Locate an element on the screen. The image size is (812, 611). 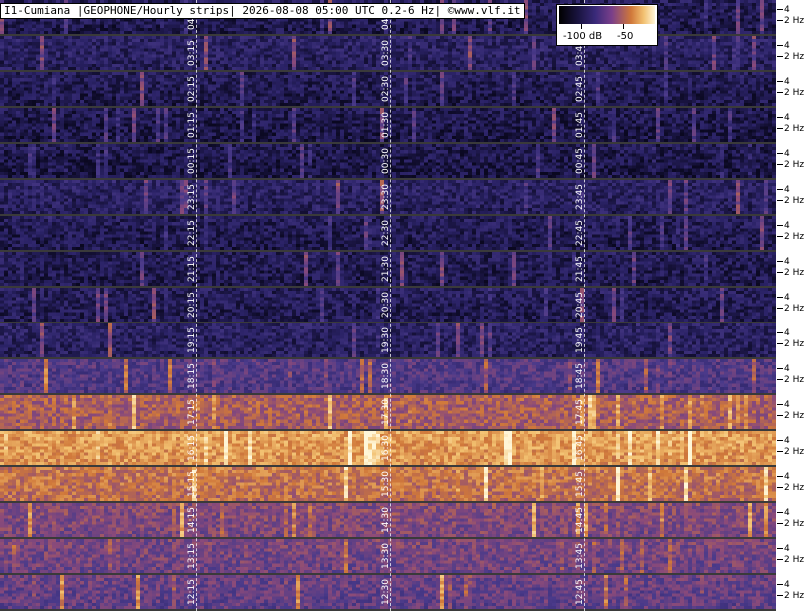
colorbar-tick-max is located at coordinates (623, 26).